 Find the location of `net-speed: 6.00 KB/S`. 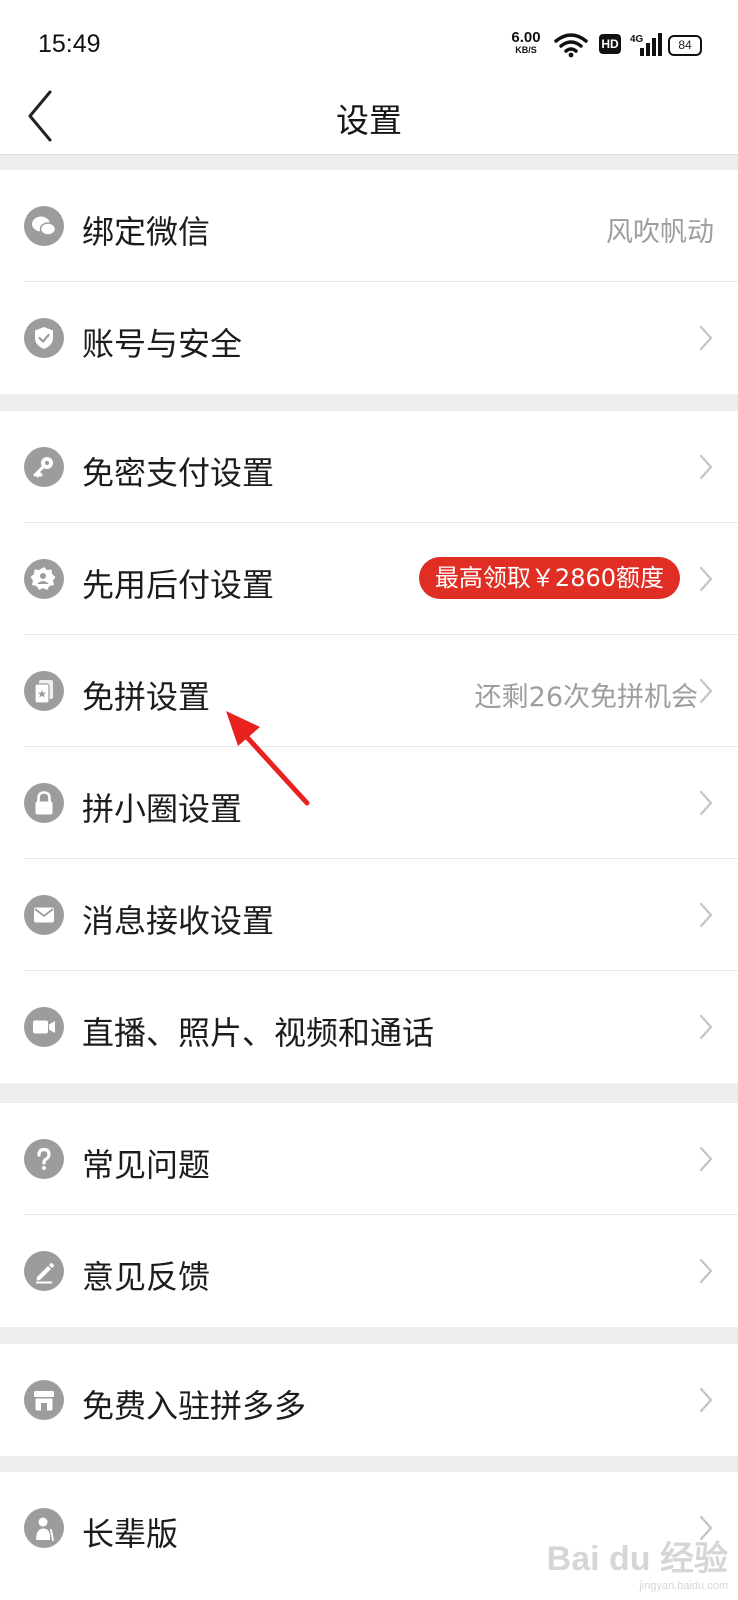

net-speed: 6.00 KB/S is located at coordinates (526, 42).